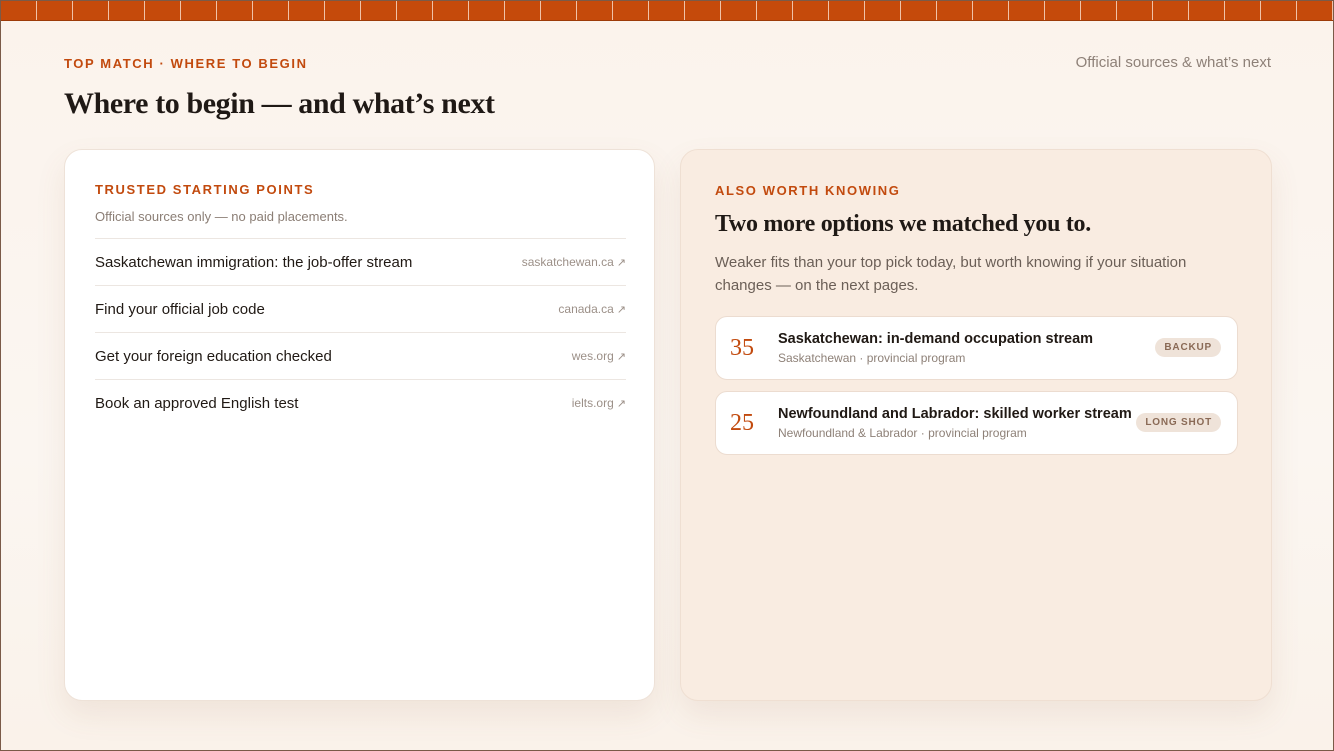  I want to click on source-link-domain: saskatchewan.ca ↗, so click(574, 262).